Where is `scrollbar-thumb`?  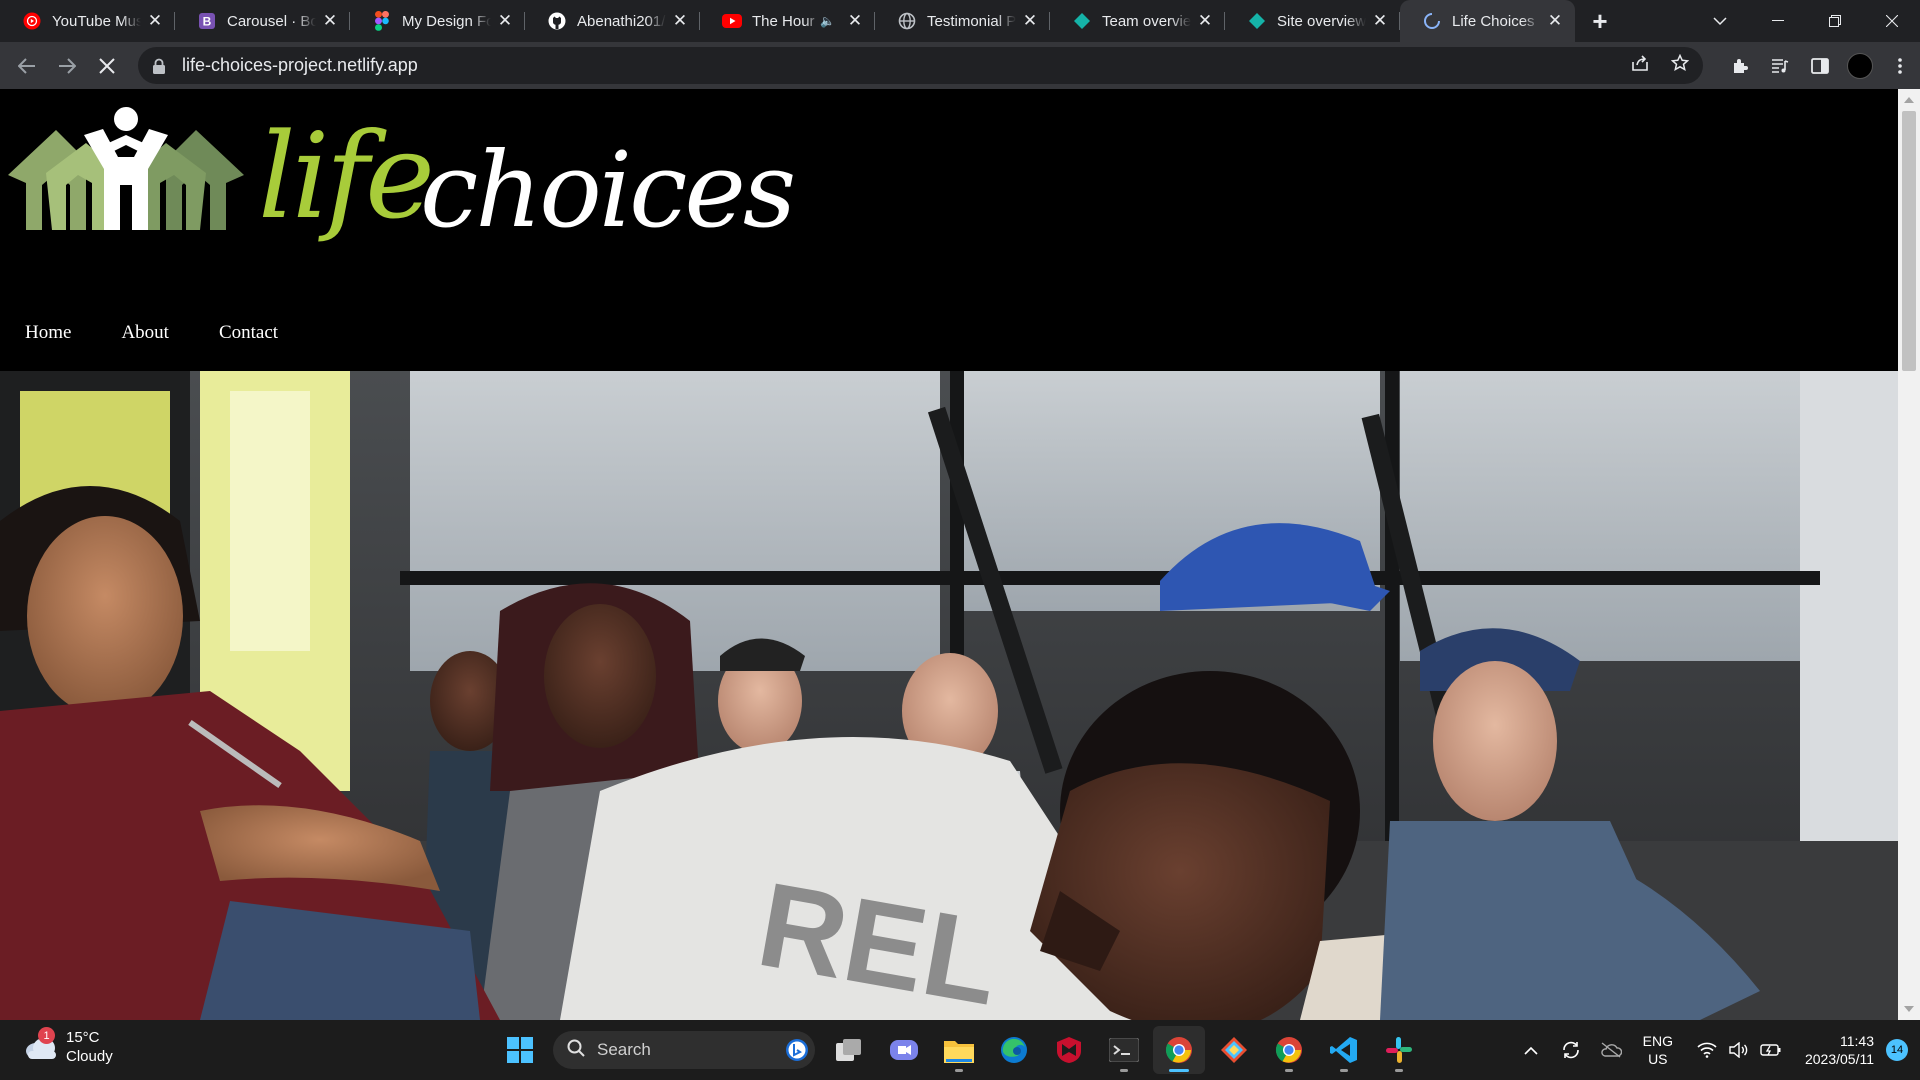
scrollbar-thumb is located at coordinates (1909, 241).